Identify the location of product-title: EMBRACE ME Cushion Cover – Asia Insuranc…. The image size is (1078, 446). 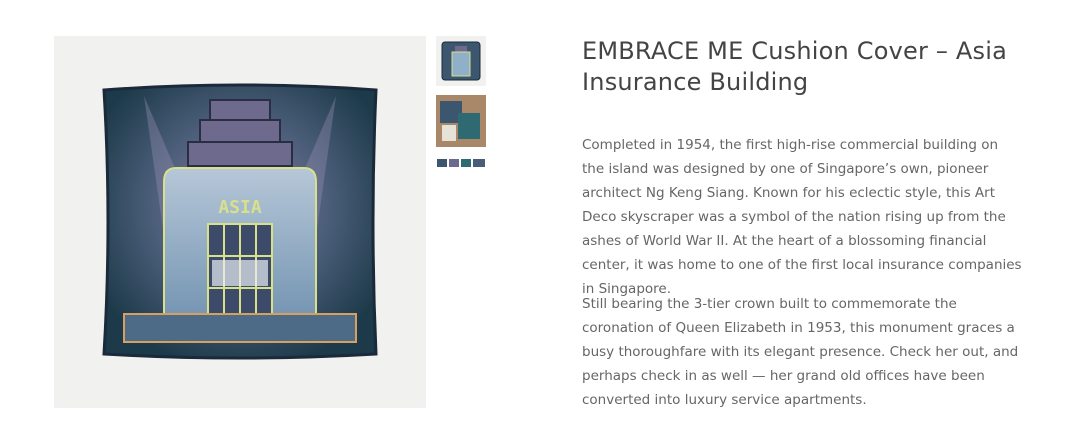
(794, 66).